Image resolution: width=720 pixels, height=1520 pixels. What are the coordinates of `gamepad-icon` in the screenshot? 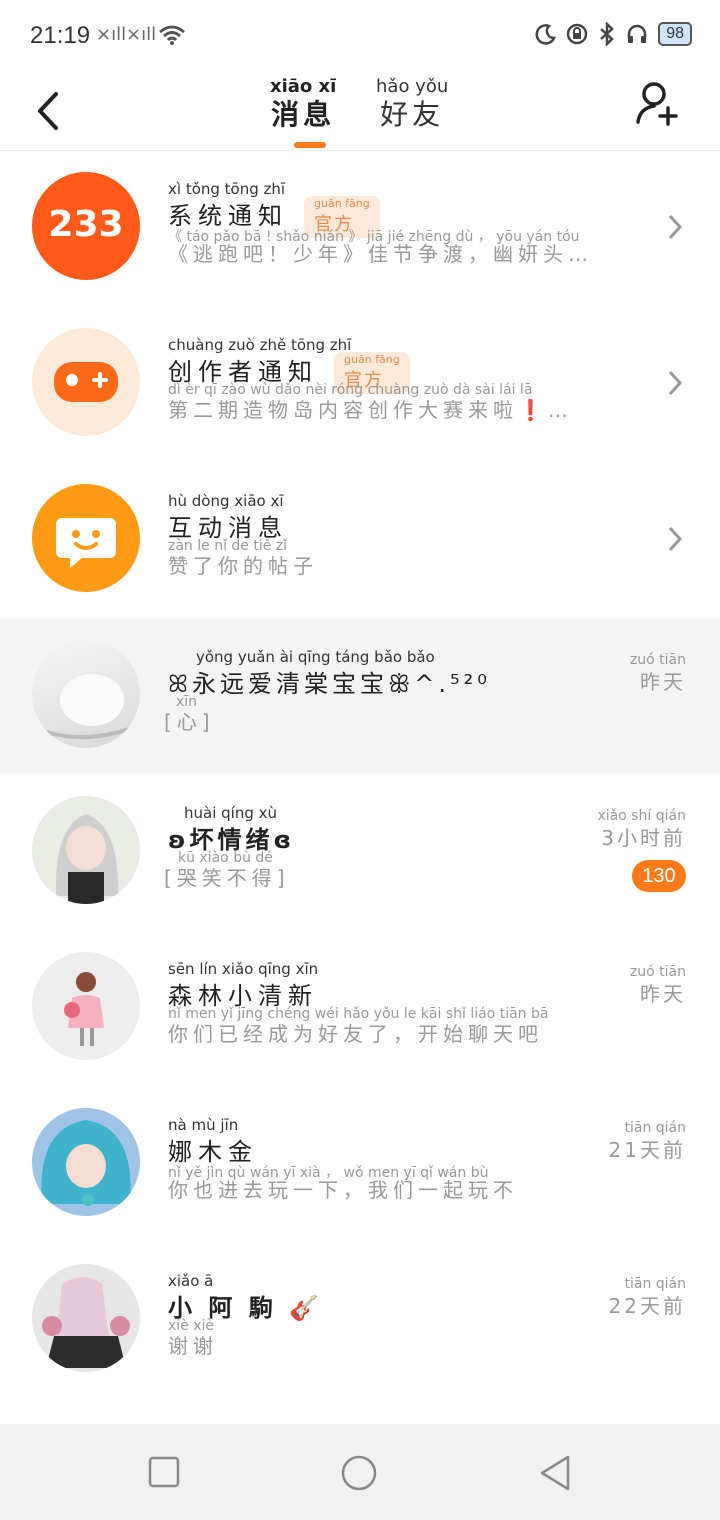 It's located at (86, 382).